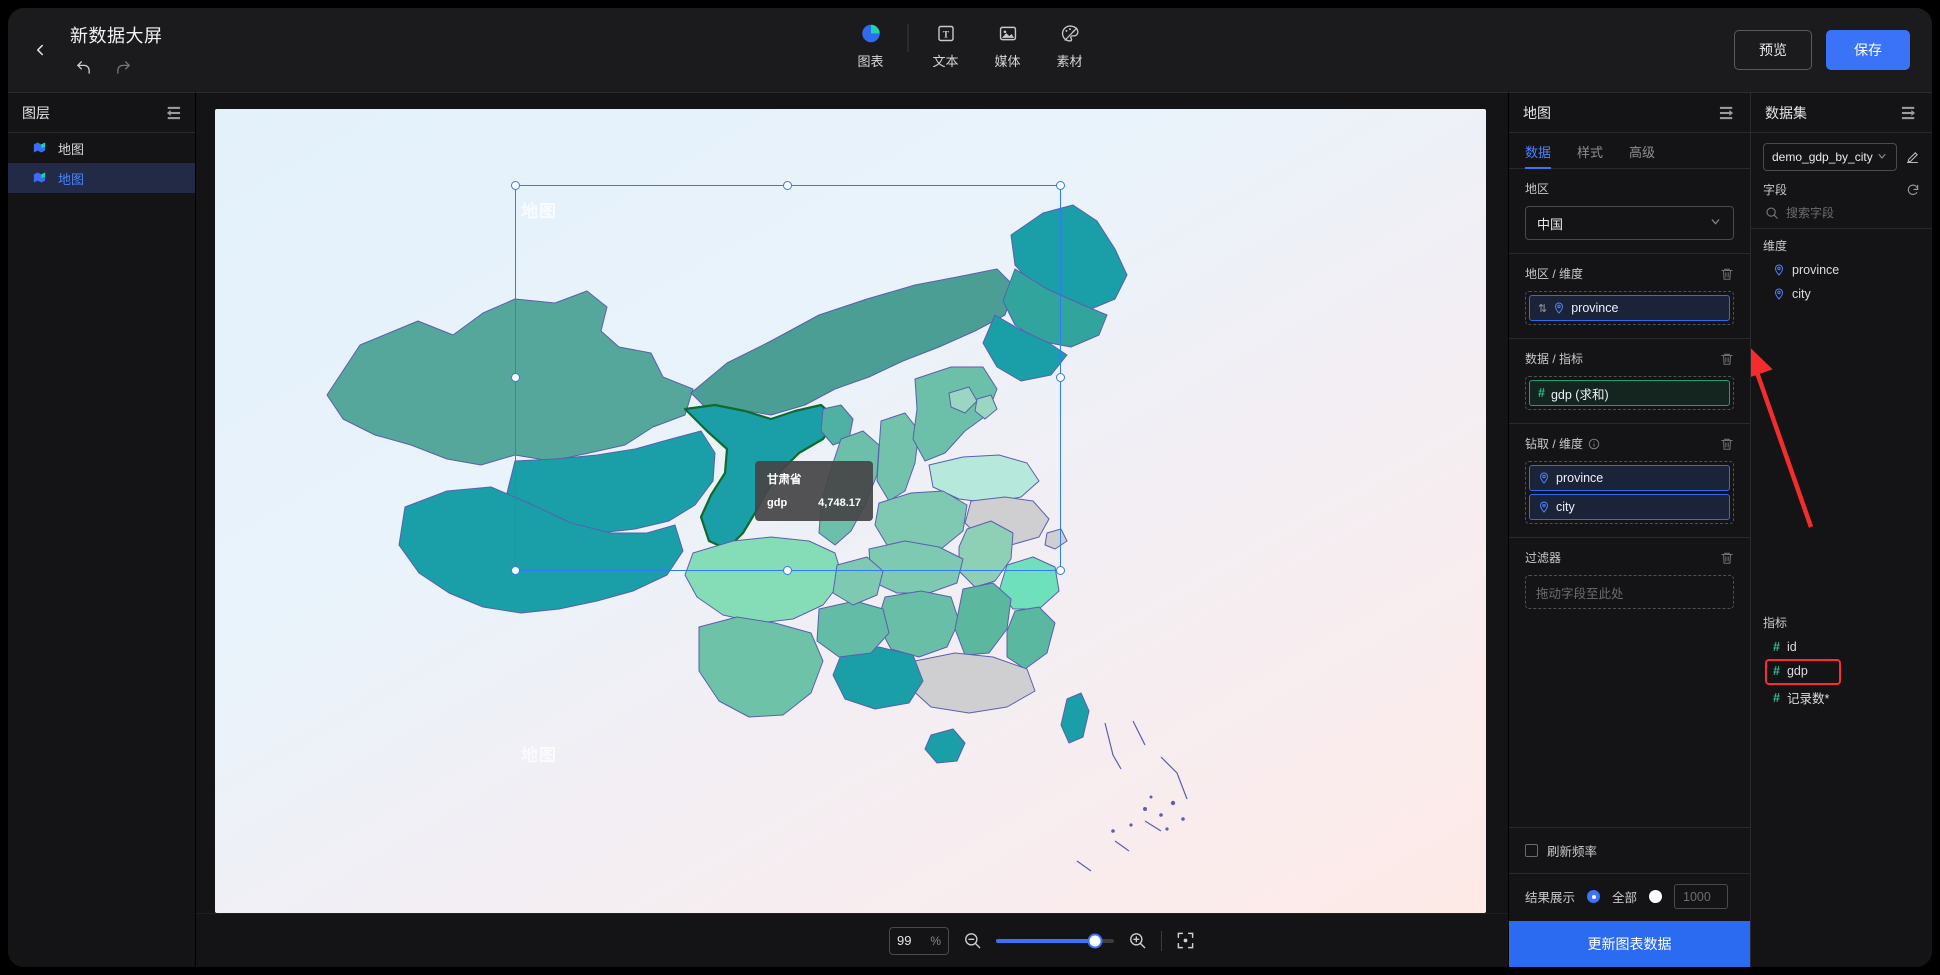 The width and height of the screenshot is (1940, 975). I want to click on redo-button, so click(123, 67).